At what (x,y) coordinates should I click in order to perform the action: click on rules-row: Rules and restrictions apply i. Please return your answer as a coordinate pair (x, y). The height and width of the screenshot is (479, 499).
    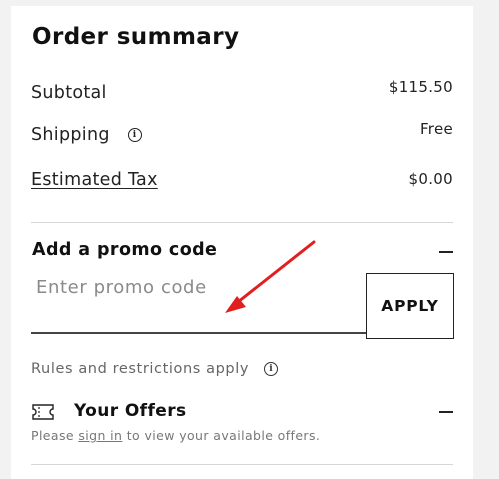
    Looking at the image, I should click on (155, 369).